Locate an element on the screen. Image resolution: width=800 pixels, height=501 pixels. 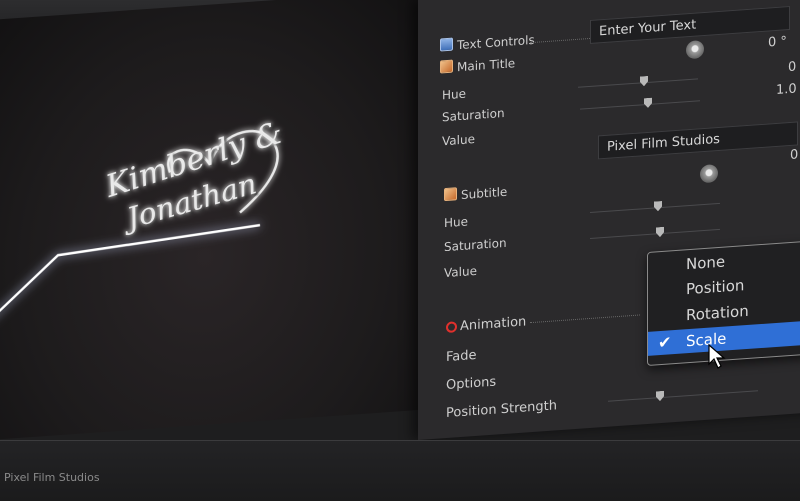
subtitle-input: Pixel Film Studios is located at coordinates (698, 140).